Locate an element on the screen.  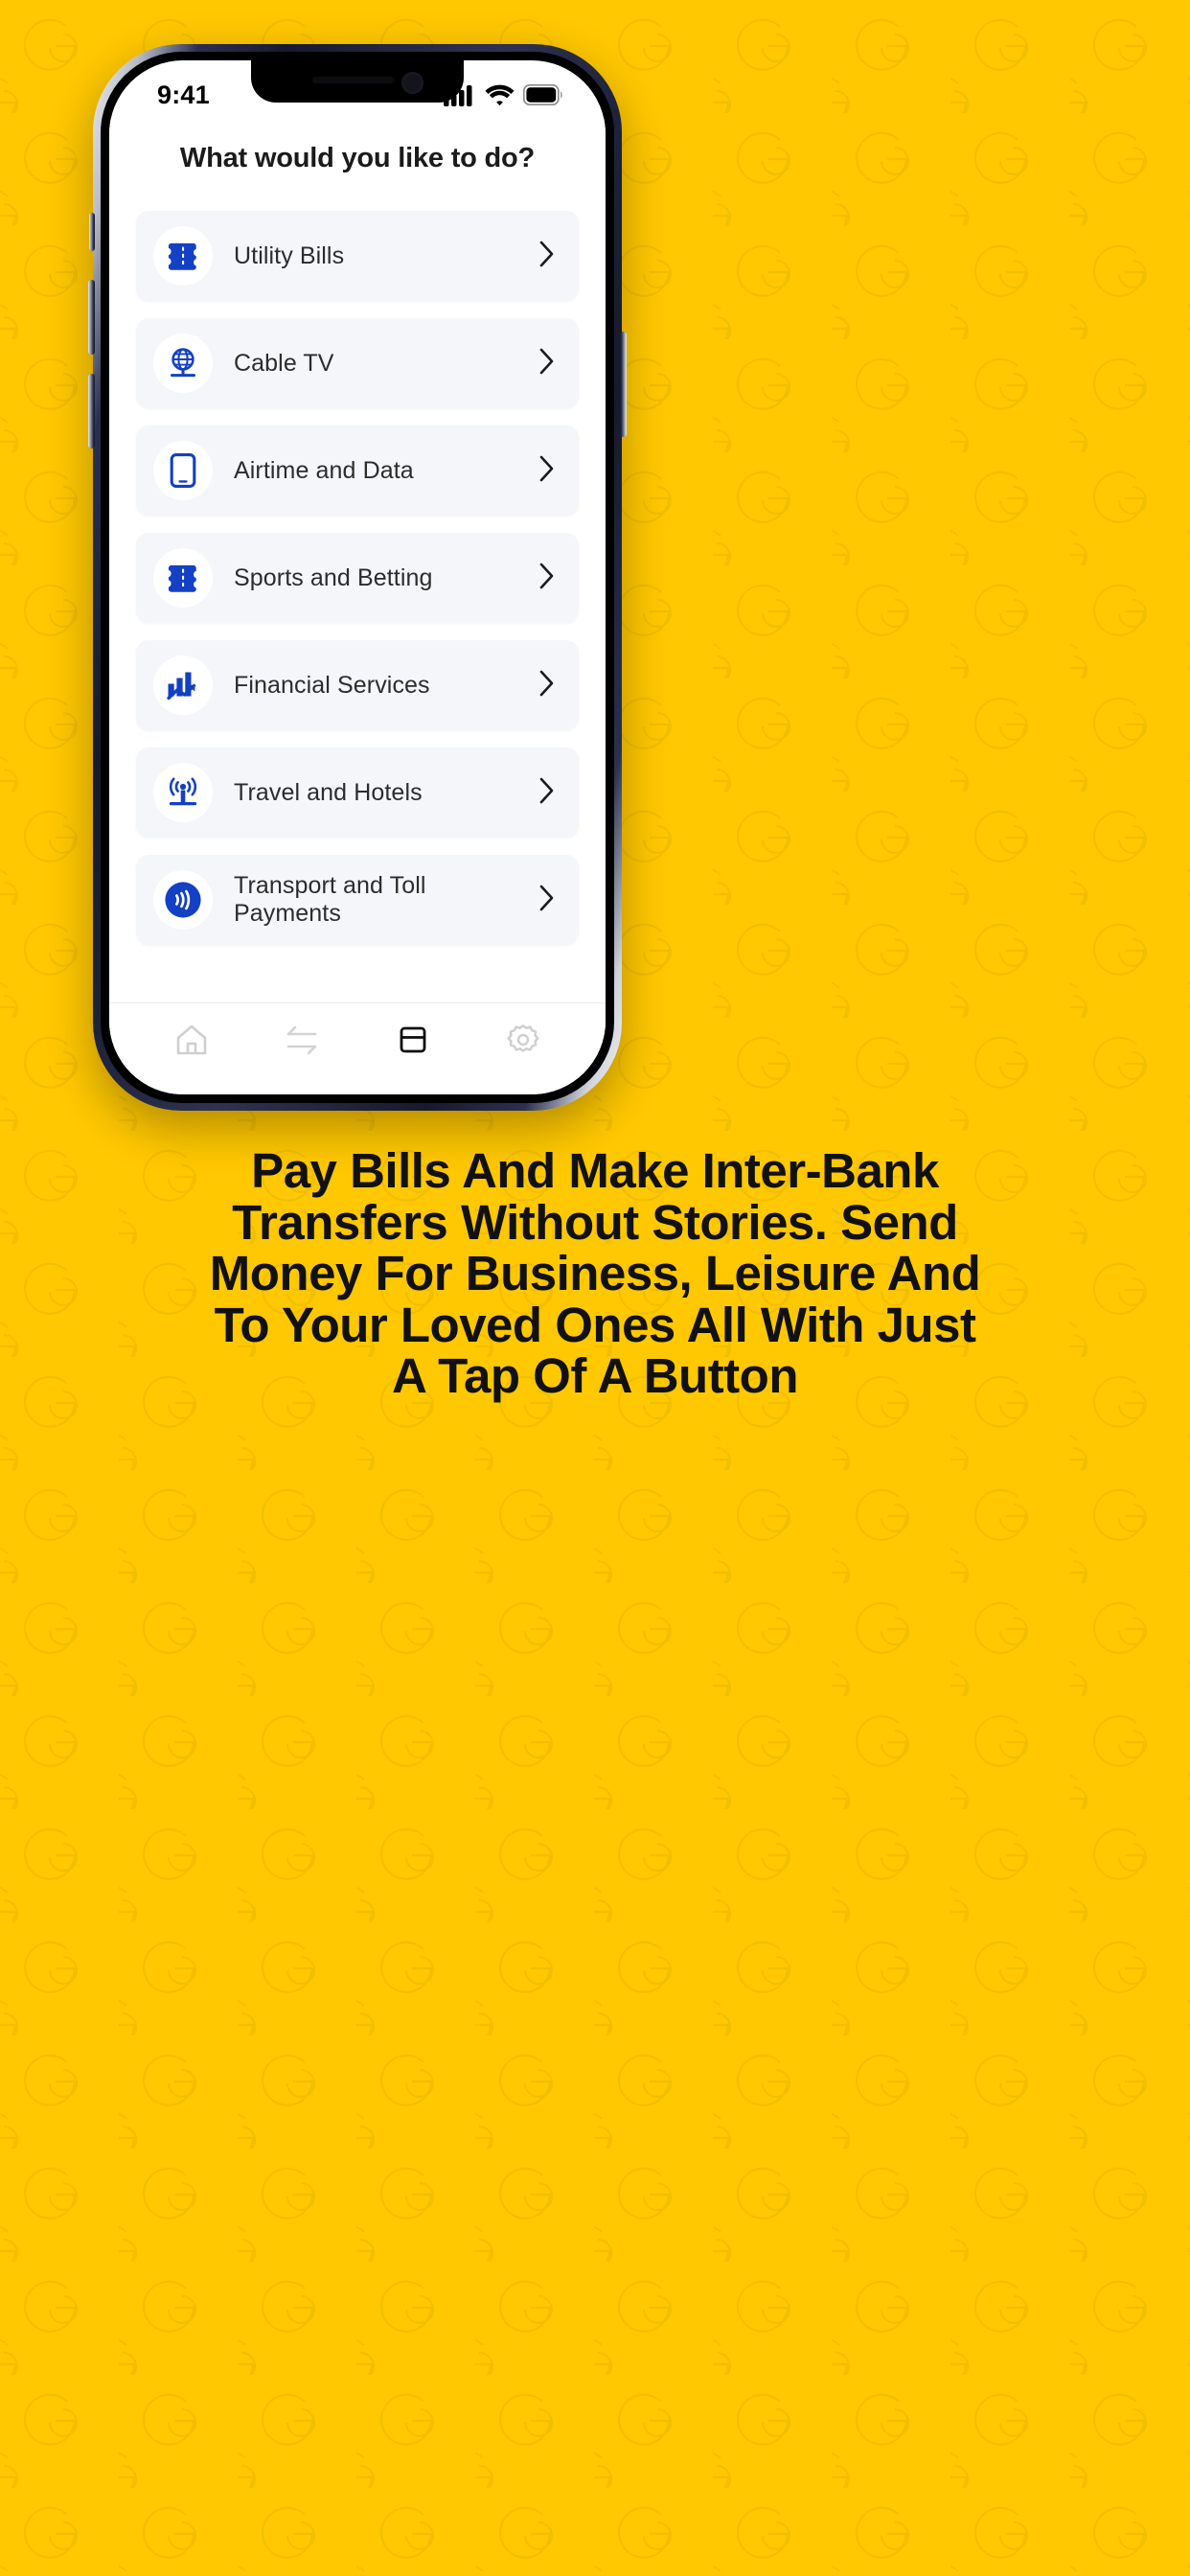
tab-cards is located at coordinates (413, 1042).